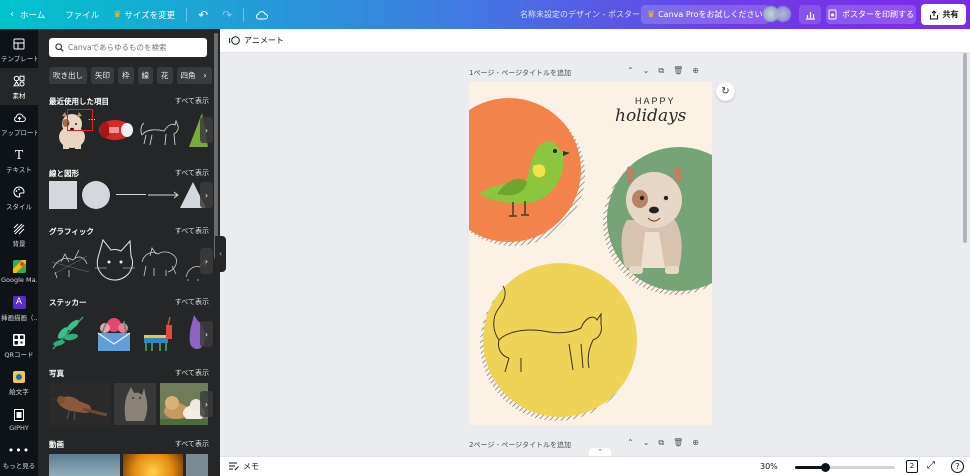 The image size is (970, 476). What do you see at coordinates (158, 333) in the screenshot?
I see `sticker-pinata` at bounding box center [158, 333].